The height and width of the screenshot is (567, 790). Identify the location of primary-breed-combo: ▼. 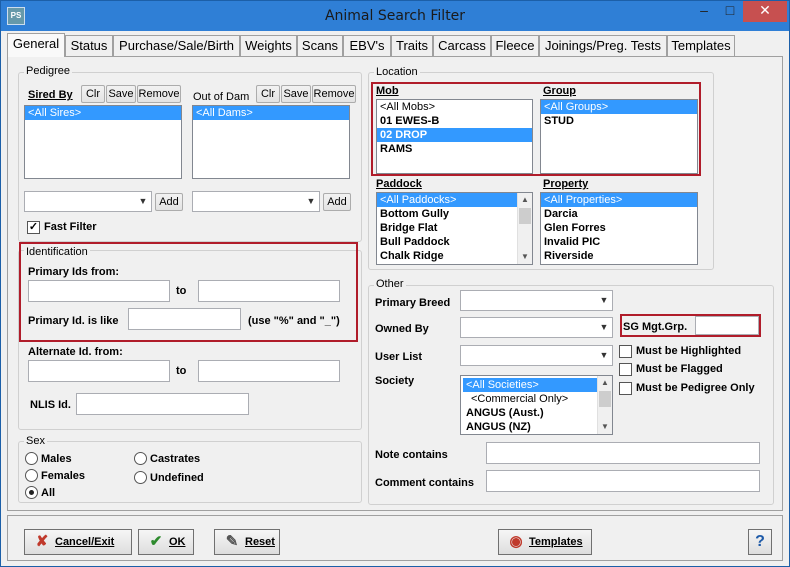
(536, 300).